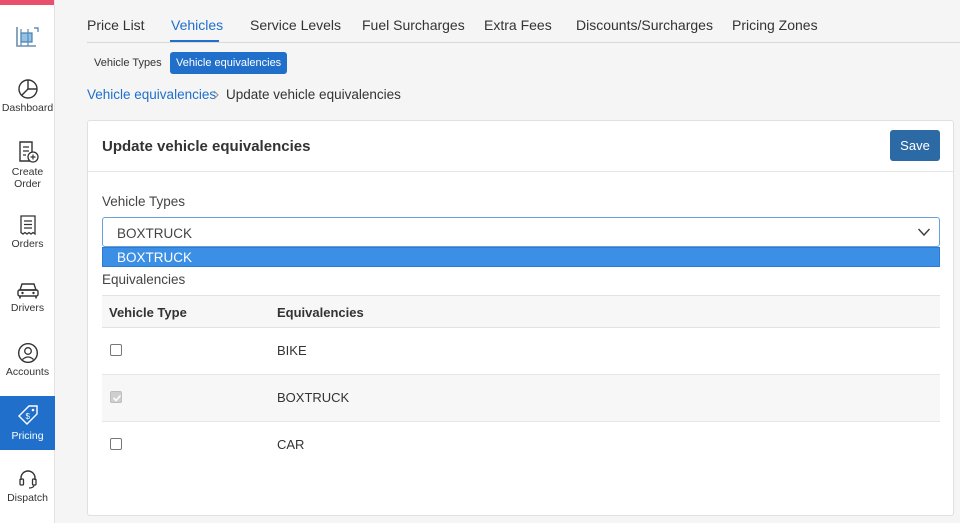 The image size is (960, 523). Describe the element at coordinates (27, 353) in the screenshot. I see `user-circle-icon` at that location.